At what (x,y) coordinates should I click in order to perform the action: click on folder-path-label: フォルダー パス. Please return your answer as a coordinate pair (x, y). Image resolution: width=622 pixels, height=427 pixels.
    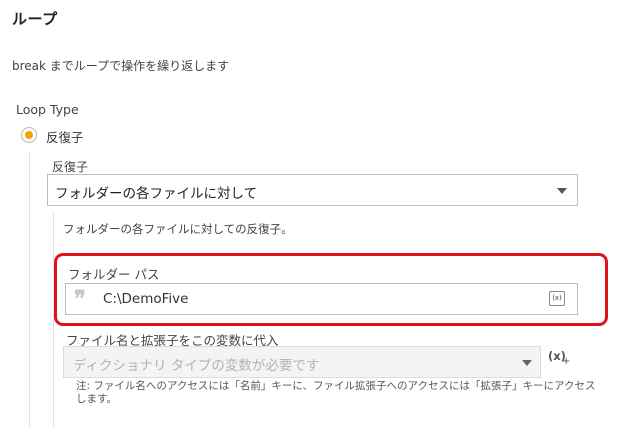
    Looking at the image, I should click on (114, 274).